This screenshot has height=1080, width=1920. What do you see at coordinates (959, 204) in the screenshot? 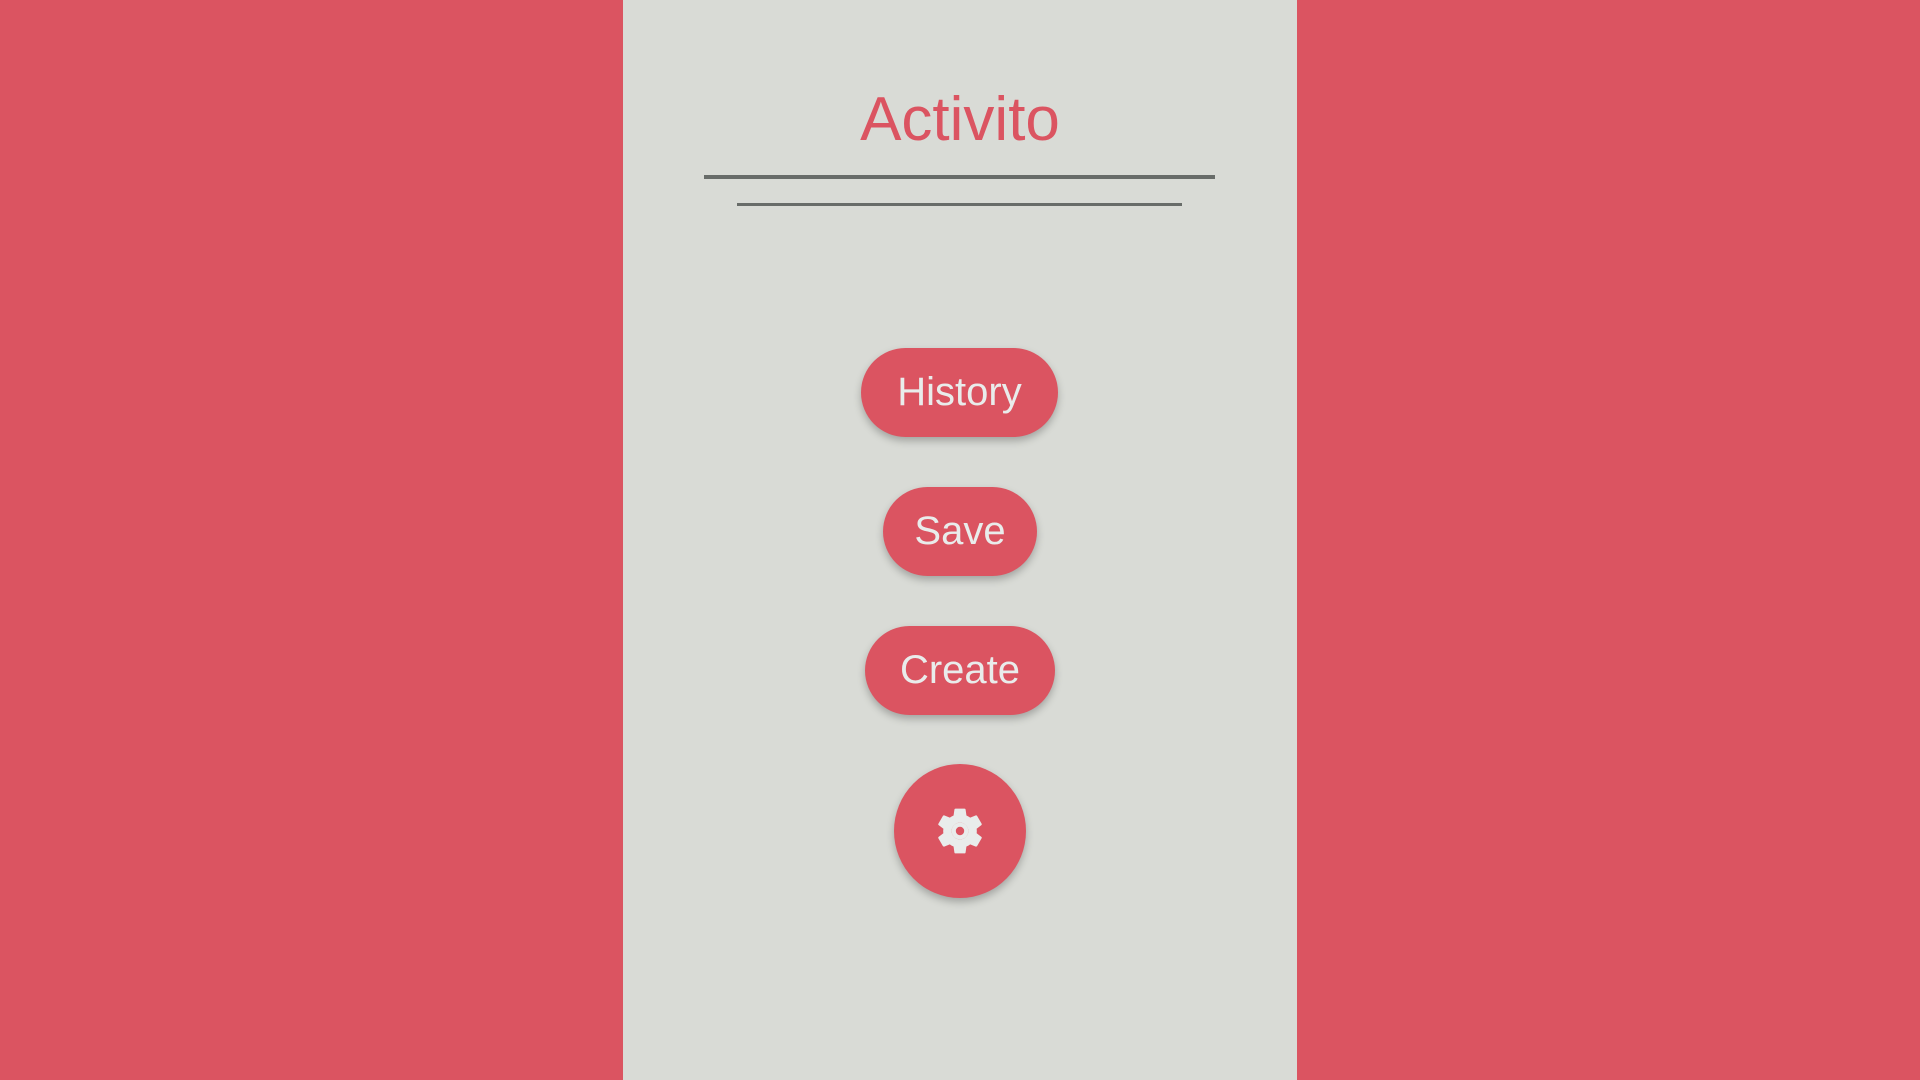
I see `title-divider-bottom` at bounding box center [959, 204].